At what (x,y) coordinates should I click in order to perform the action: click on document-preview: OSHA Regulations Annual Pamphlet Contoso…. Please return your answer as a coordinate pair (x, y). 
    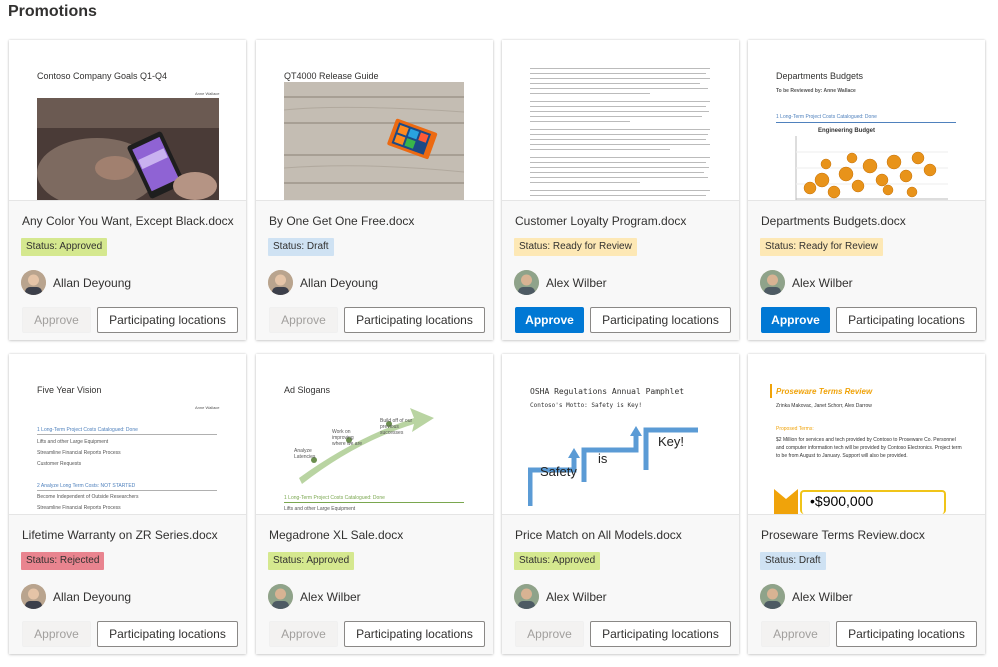
    Looking at the image, I should click on (620, 434).